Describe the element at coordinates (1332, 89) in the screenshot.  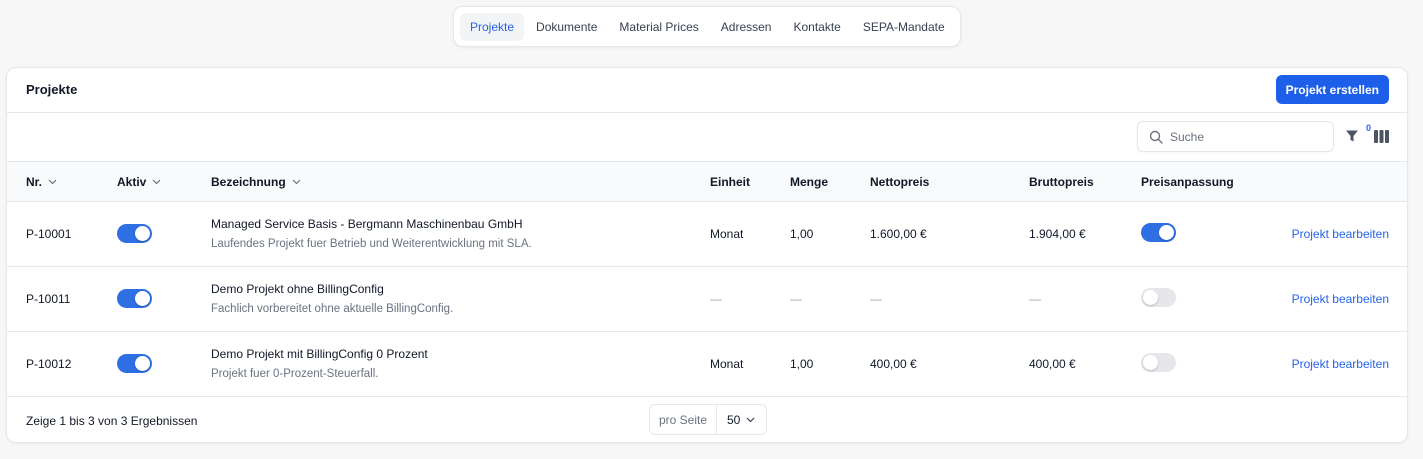
I see `create-project-button: Projekt erstellen` at that location.